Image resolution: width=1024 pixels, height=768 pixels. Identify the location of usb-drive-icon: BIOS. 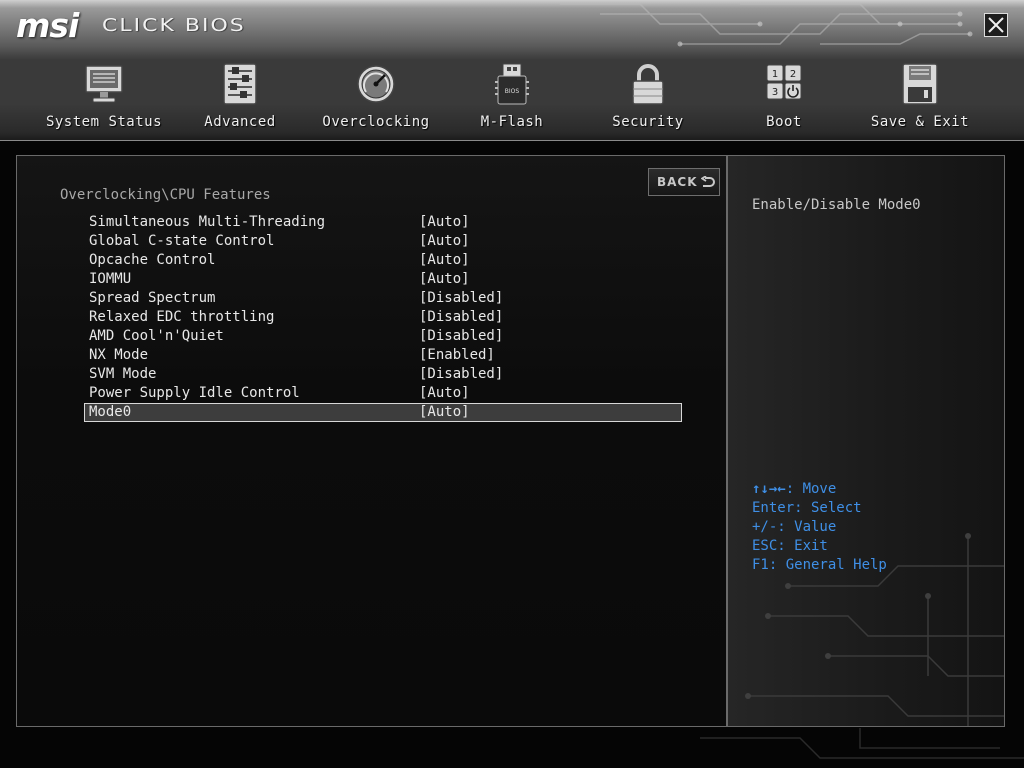
(512, 84).